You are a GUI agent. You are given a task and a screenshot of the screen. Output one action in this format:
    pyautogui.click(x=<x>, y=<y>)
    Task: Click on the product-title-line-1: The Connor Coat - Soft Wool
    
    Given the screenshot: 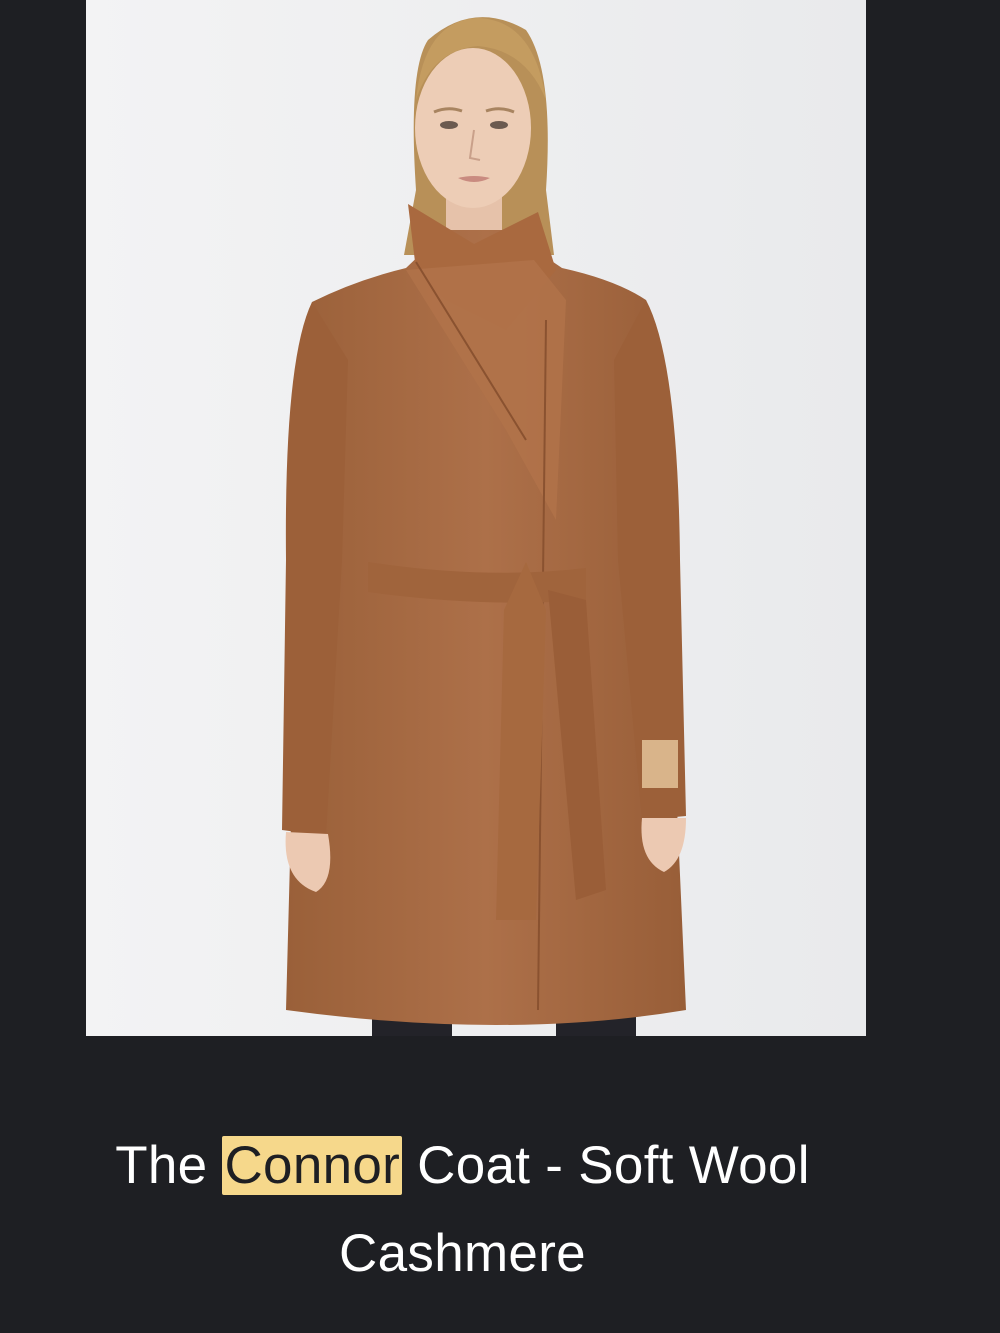 What is the action you would take?
    pyautogui.click(x=462, y=1166)
    